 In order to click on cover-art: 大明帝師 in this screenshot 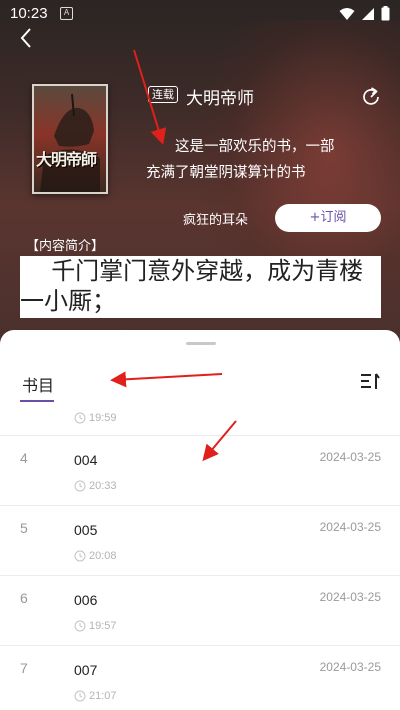, I will do `click(70, 139)`.